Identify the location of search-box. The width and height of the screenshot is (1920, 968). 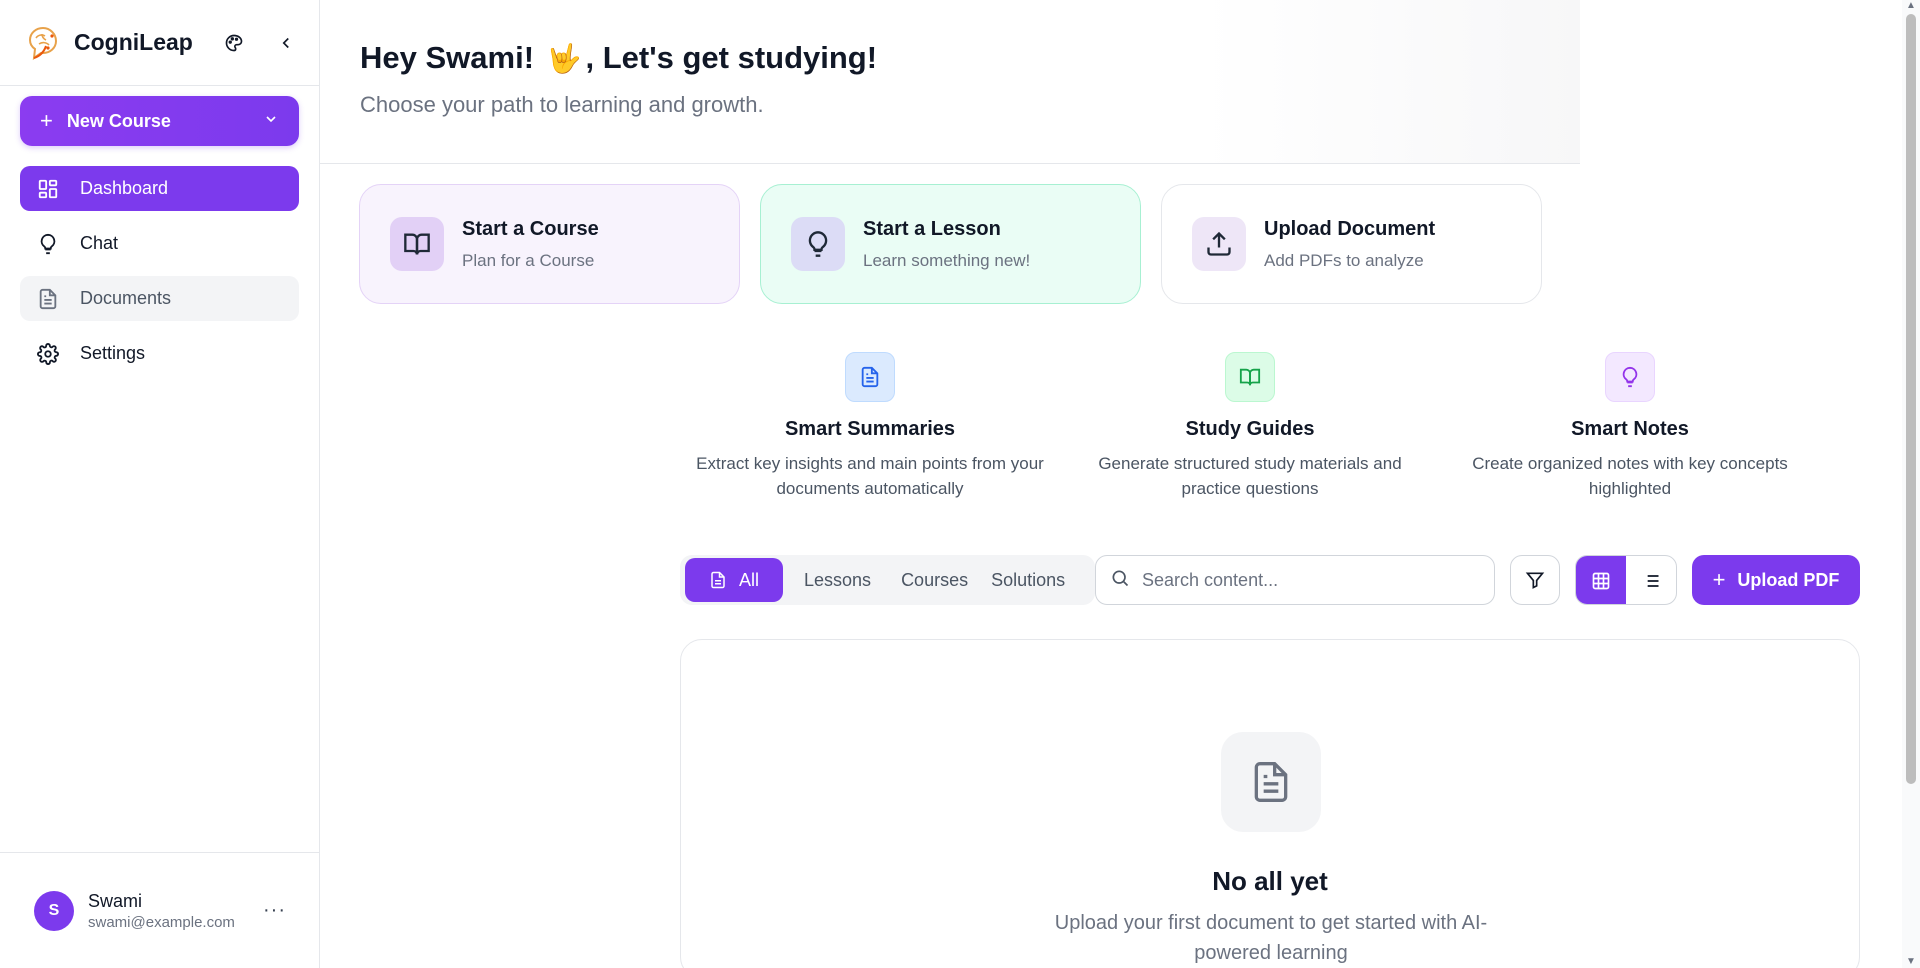
(1295, 580).